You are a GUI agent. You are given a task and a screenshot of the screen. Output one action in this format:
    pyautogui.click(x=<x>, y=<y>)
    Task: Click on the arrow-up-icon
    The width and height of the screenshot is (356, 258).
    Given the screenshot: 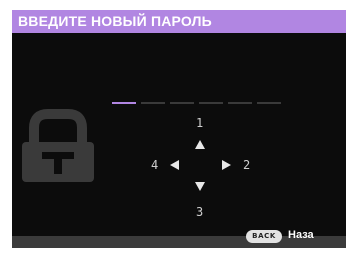 What is the action you would take?
    pyautogui.click(x=200, y=144)
    